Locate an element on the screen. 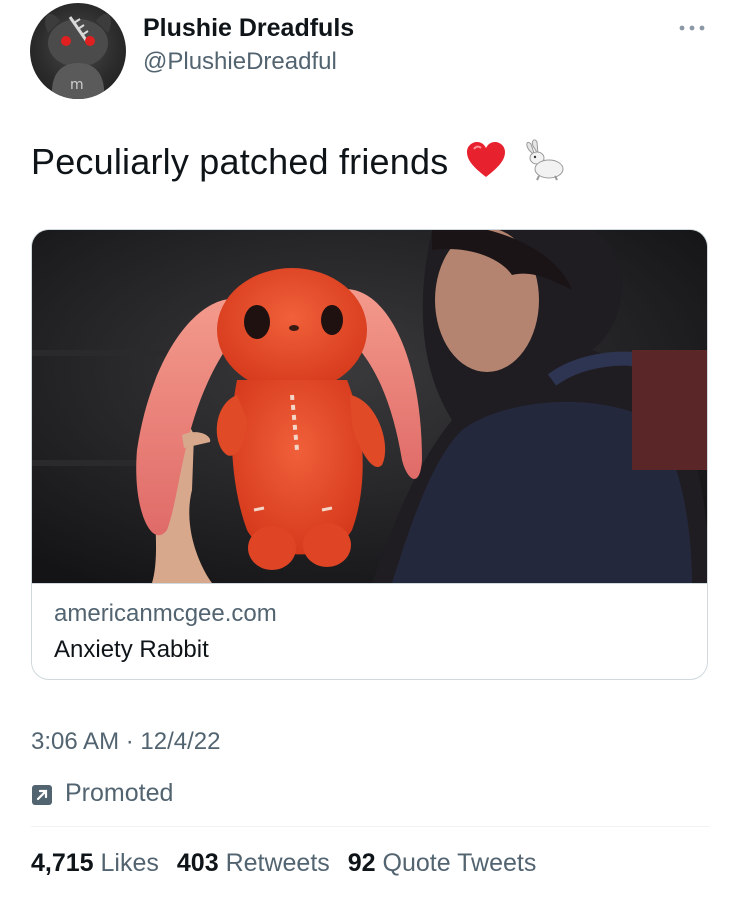 The image size is (738, 900). retweets-count: 403 is located at coordinates (197, 863).